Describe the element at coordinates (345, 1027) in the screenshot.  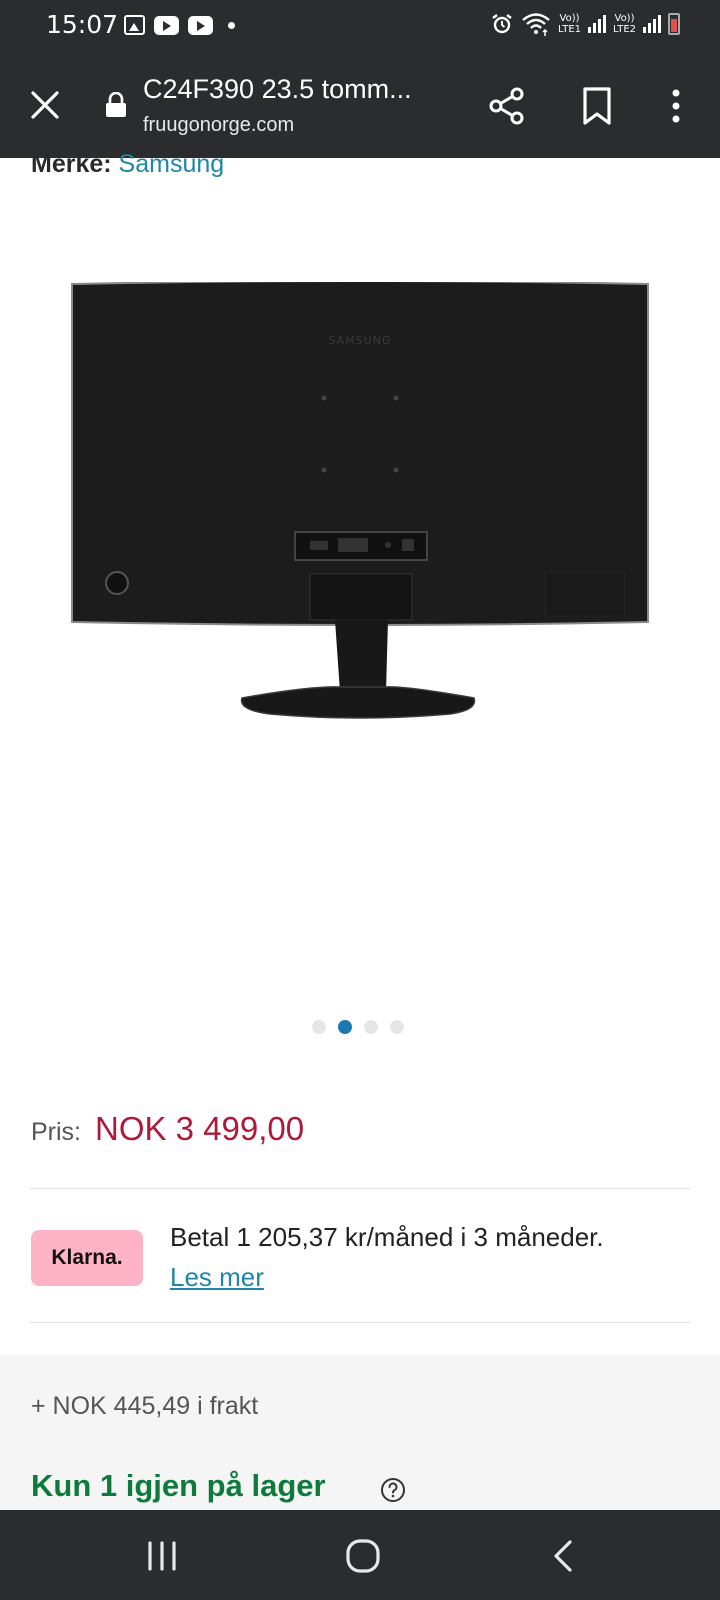
I see `carousel-dot-active` at that location.